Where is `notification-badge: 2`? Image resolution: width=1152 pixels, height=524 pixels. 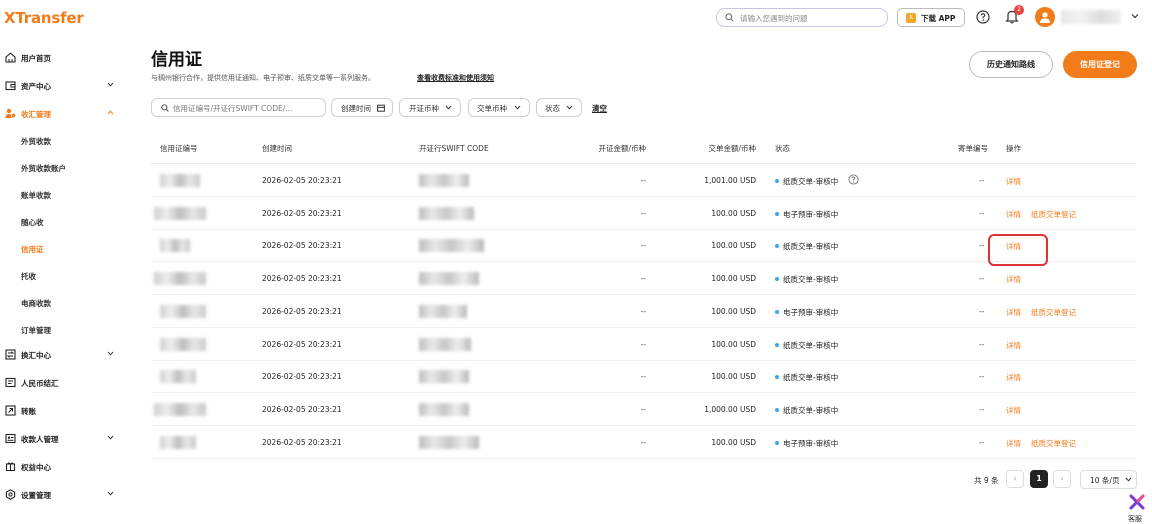
notification-badge: 2 is located at coordinates (1019, 10).